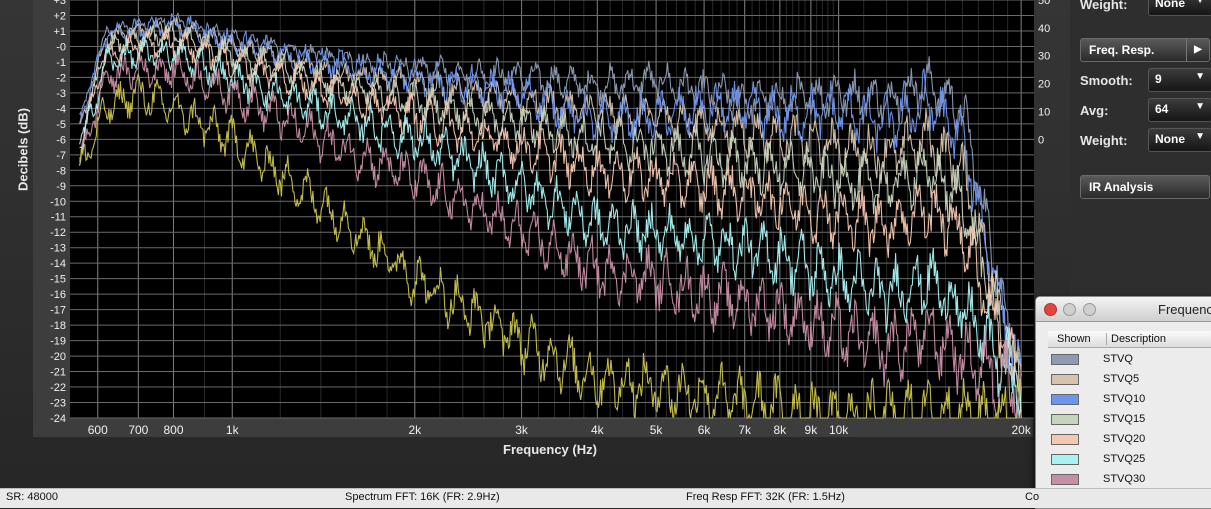  What do you see at coordinates (1124, 439) in the screenshot?
I see `legend-series-name: STVQ20` at bounding box center [1124, 439].